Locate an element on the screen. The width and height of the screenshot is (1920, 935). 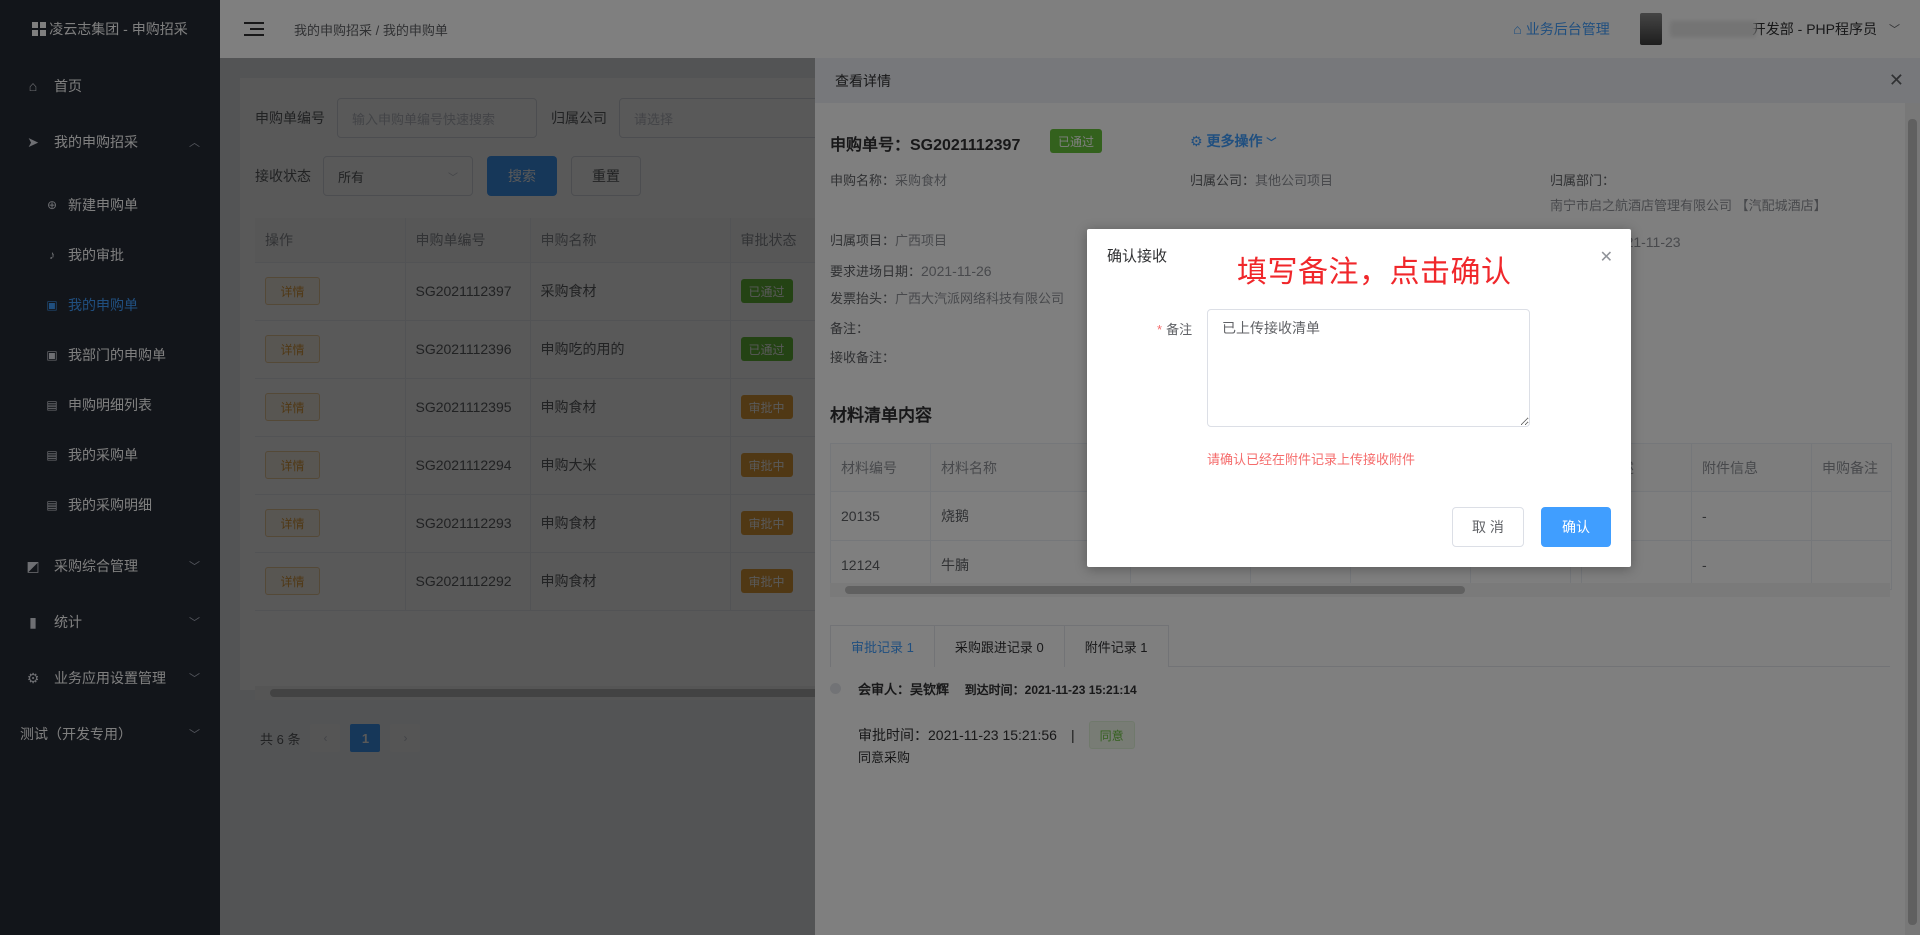
remark-textarea: 已上传接收清单 is located at coordinates (1368, 368).